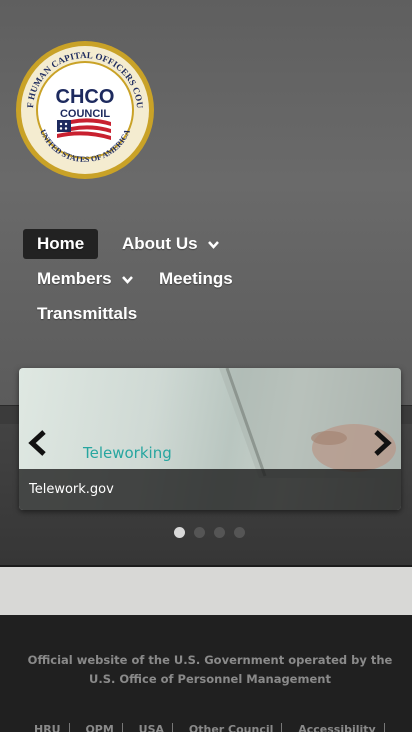  Describe the element at coordinates (335, 727) in the screenshot. I see `footer-link-accessibility: Accessibility` at that location.